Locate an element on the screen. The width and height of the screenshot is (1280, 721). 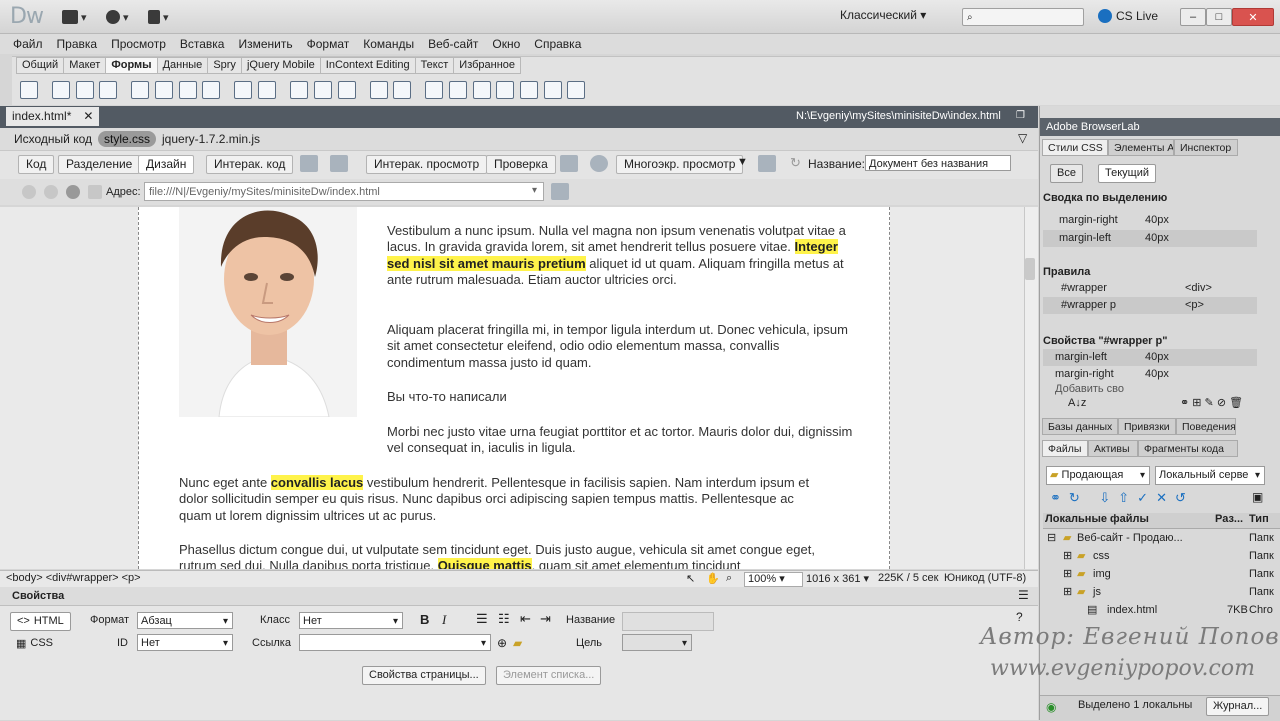
menu-file: Файл is located at coordinates (28, 44).